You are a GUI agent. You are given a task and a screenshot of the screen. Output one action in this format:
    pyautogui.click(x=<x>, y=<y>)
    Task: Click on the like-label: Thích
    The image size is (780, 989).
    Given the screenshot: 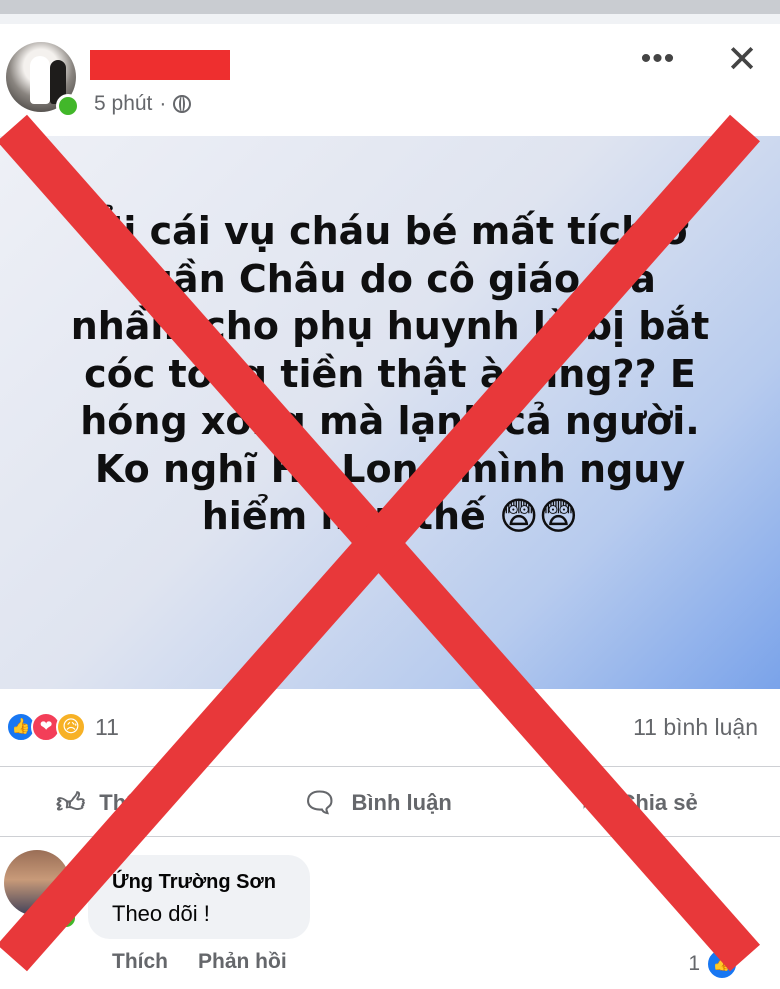 What is the action you would take?
    pyautogui.click(x=128, y=802)
    